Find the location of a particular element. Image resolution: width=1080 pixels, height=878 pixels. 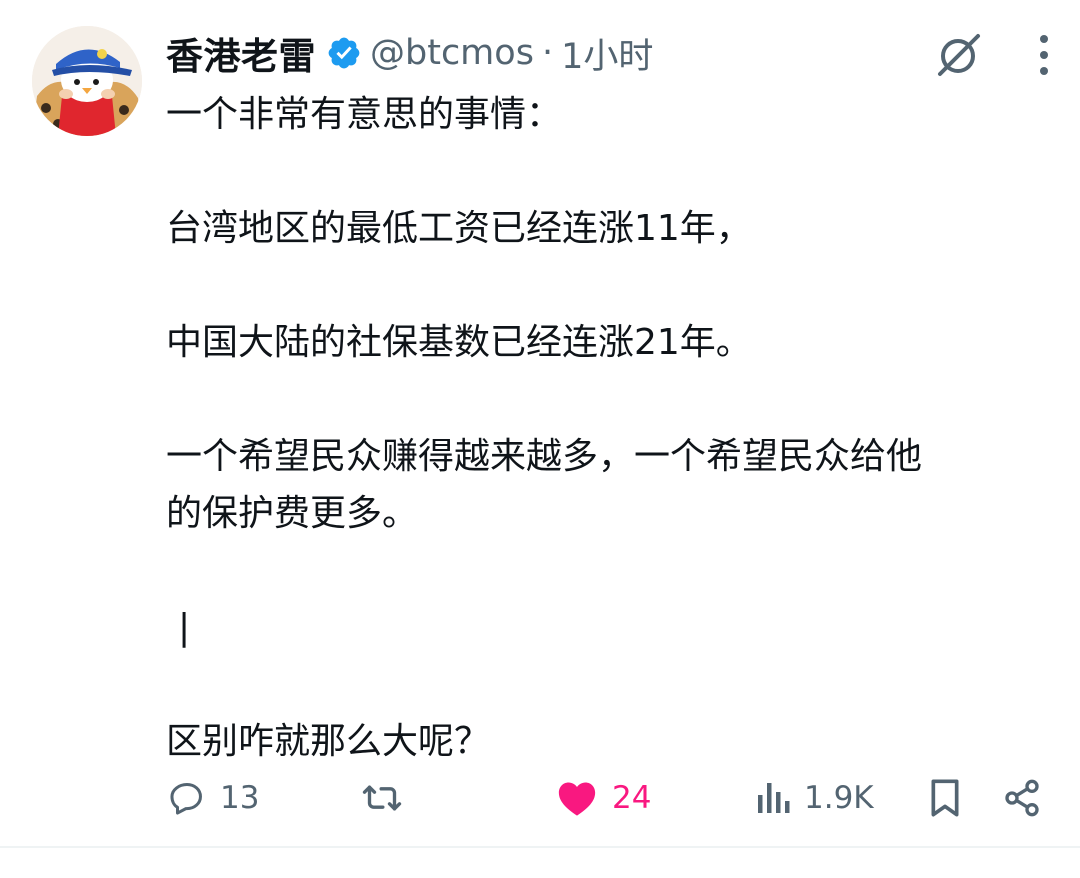

views-button: 1.9K is located at coordinates (815, 798).